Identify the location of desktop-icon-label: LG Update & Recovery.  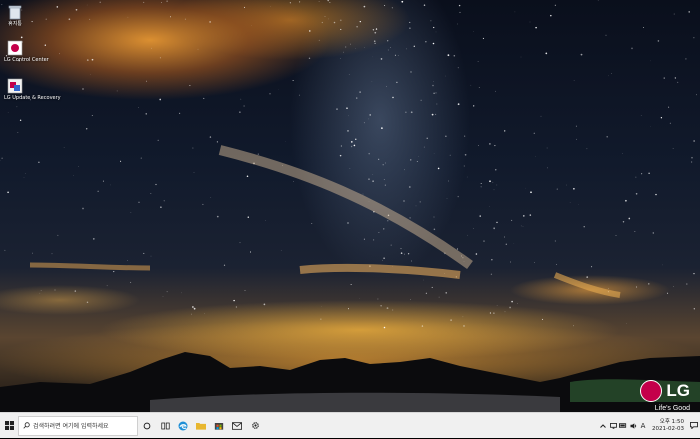
(15, 98).